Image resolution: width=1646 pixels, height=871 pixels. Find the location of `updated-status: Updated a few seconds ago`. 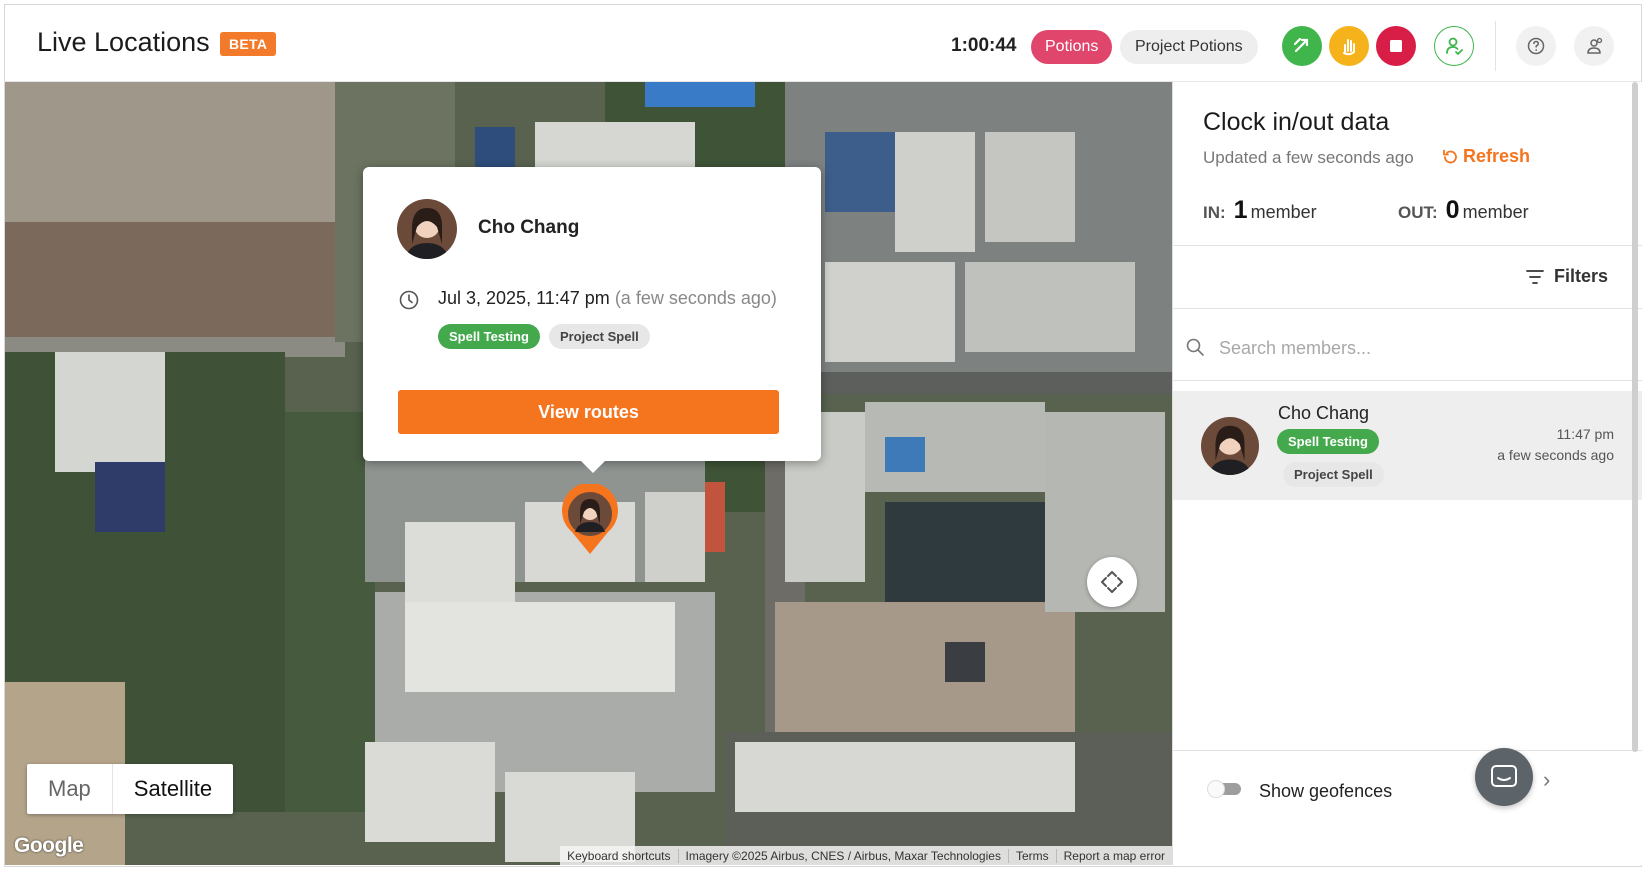

updated-status: Updated a few seconds ago is located at coordinates (1308, 157).